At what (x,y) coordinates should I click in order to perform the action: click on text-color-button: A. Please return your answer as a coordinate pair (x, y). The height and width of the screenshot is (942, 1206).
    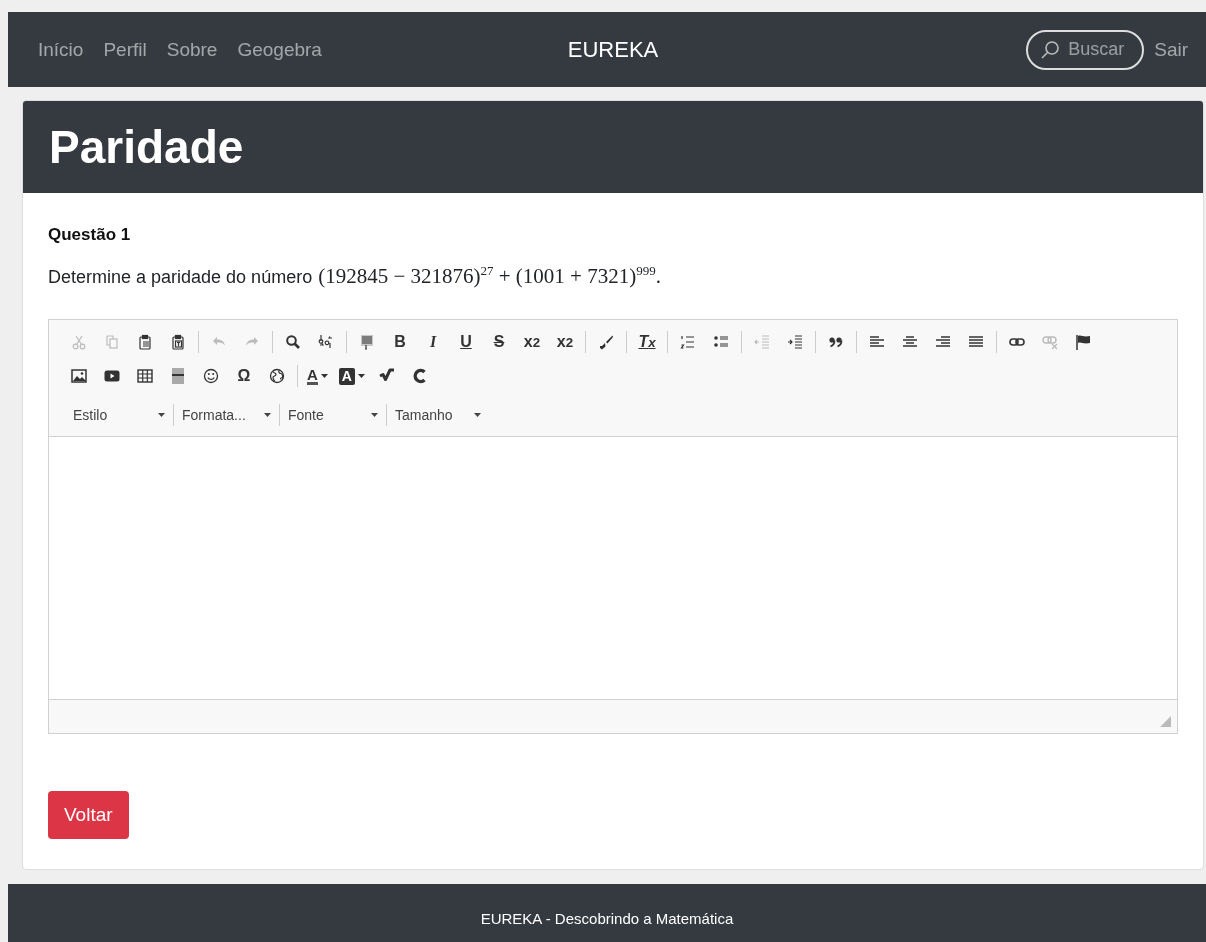
    Looking at the image, I should click on (317, 376).